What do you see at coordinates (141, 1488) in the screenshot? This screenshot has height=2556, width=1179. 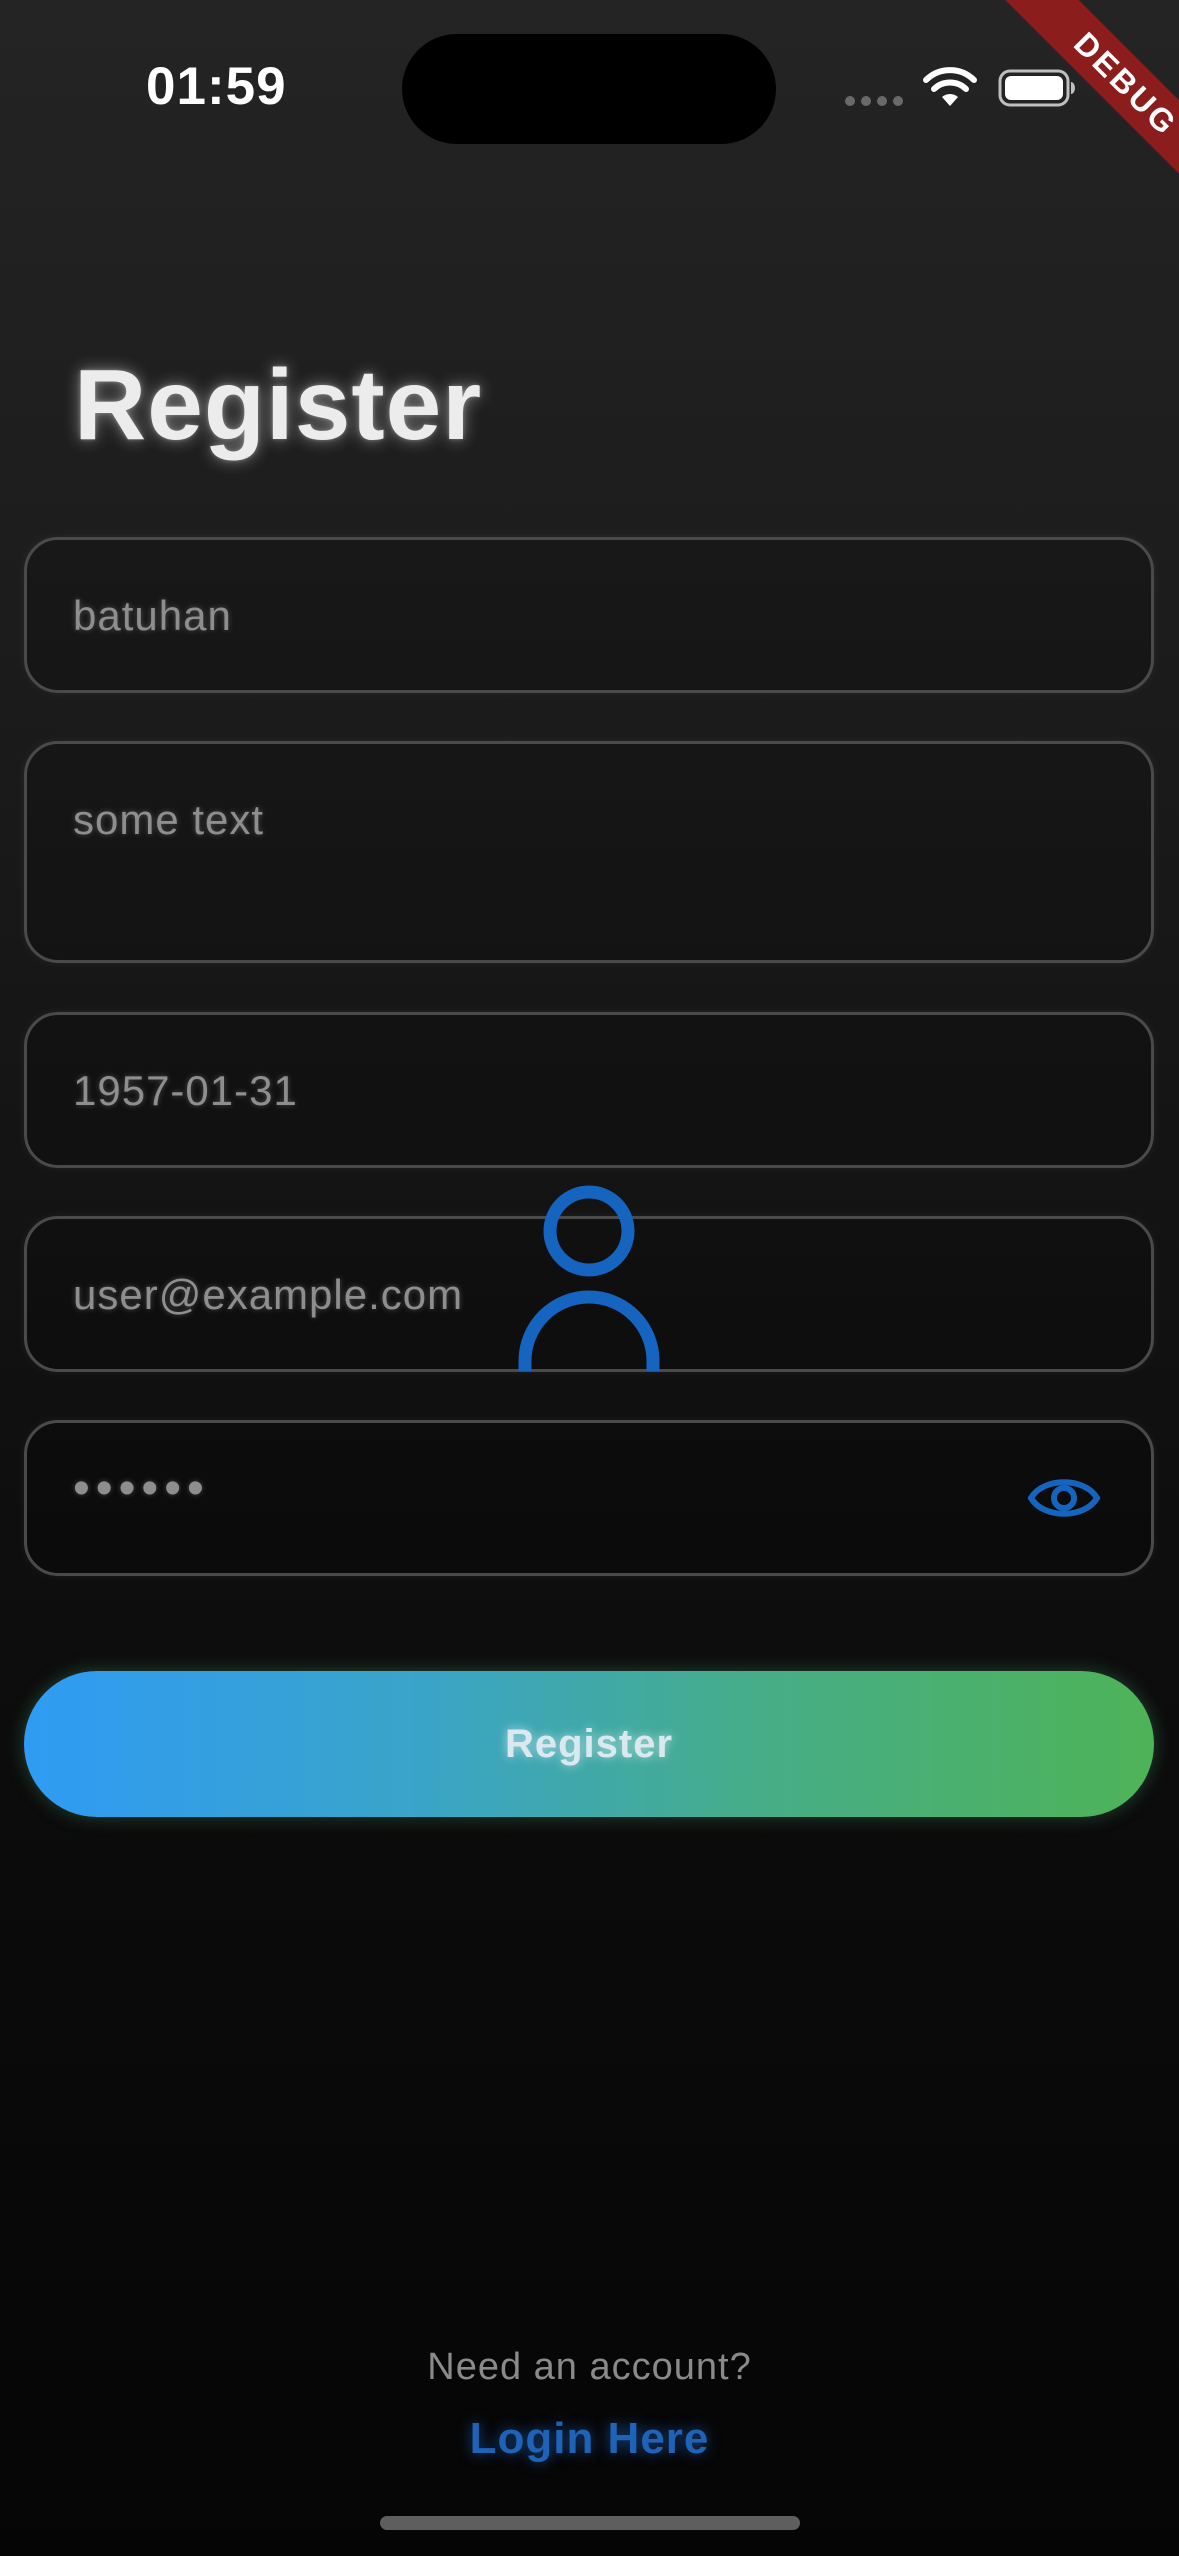 I see `password-value: ••••••` at bounding box center [141, 1488].